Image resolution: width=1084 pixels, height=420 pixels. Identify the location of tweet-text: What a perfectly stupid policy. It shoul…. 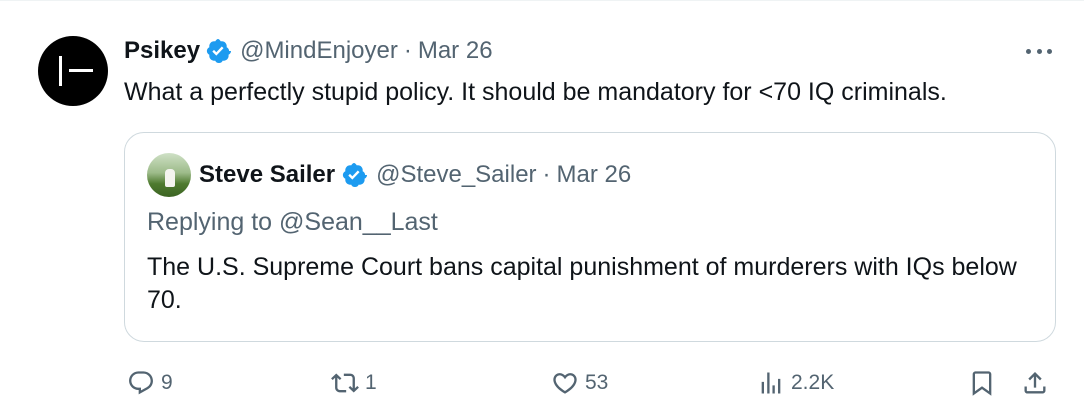
(535, 92).